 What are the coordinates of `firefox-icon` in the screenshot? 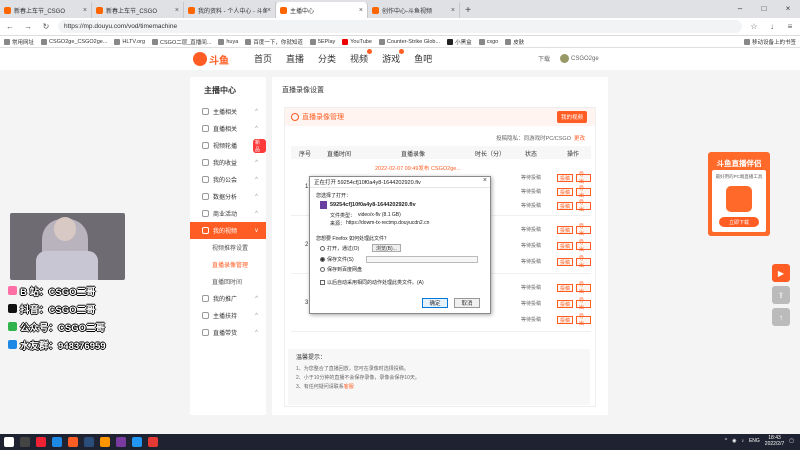 It's located at (105, 442).